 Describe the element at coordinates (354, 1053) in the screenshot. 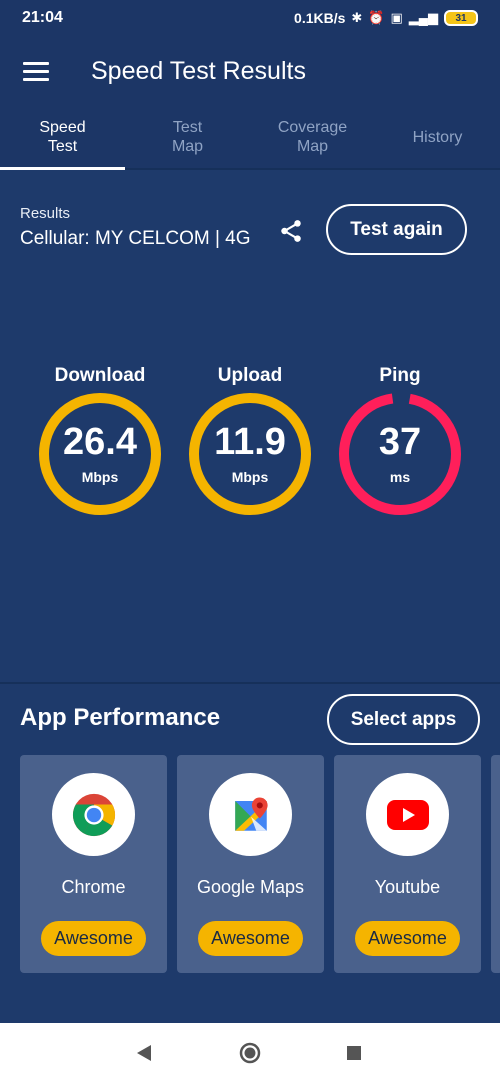

I see `recents-icon` at that location.